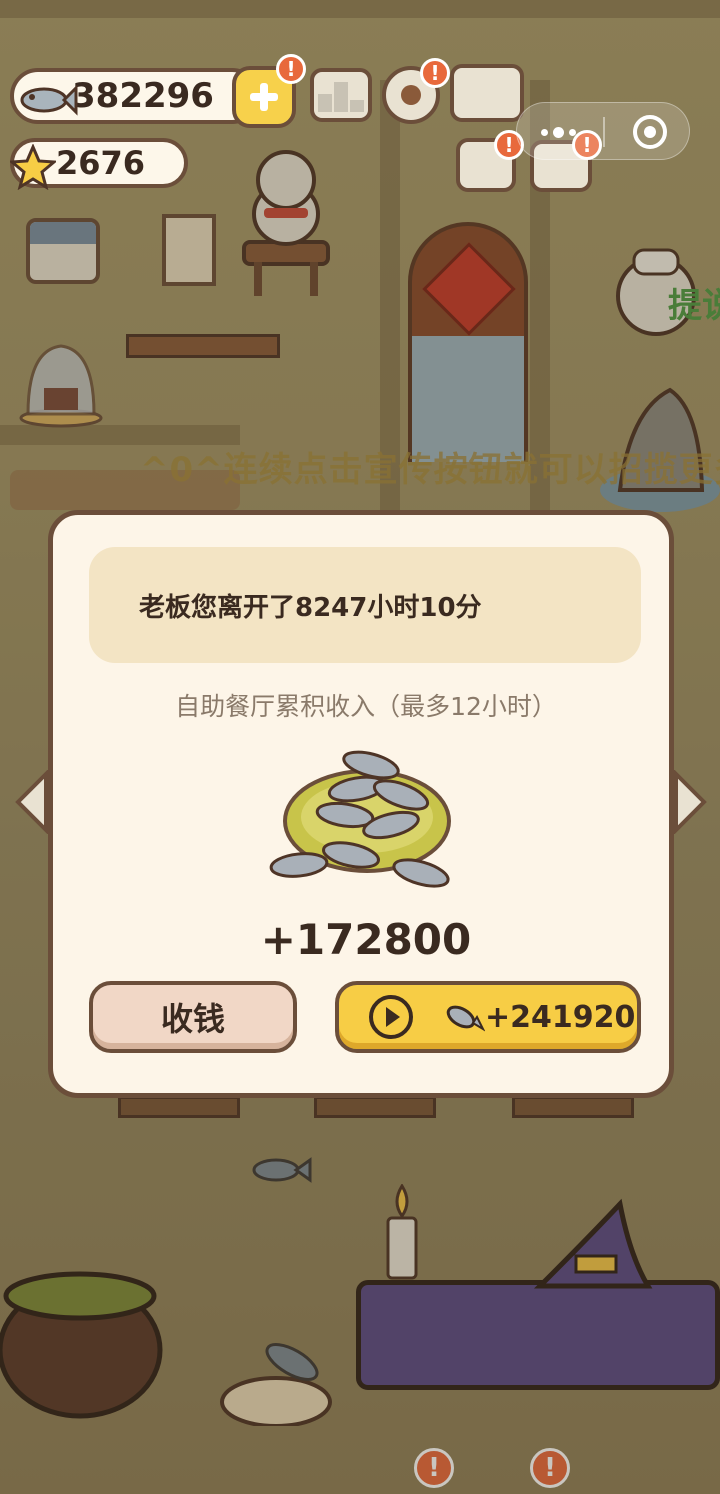 This screenshot has height=1494, width=720. What do you see at coordinates (341, 95) in the screenshot?
I see `ranking-icon` at bounding box center [341, 95].